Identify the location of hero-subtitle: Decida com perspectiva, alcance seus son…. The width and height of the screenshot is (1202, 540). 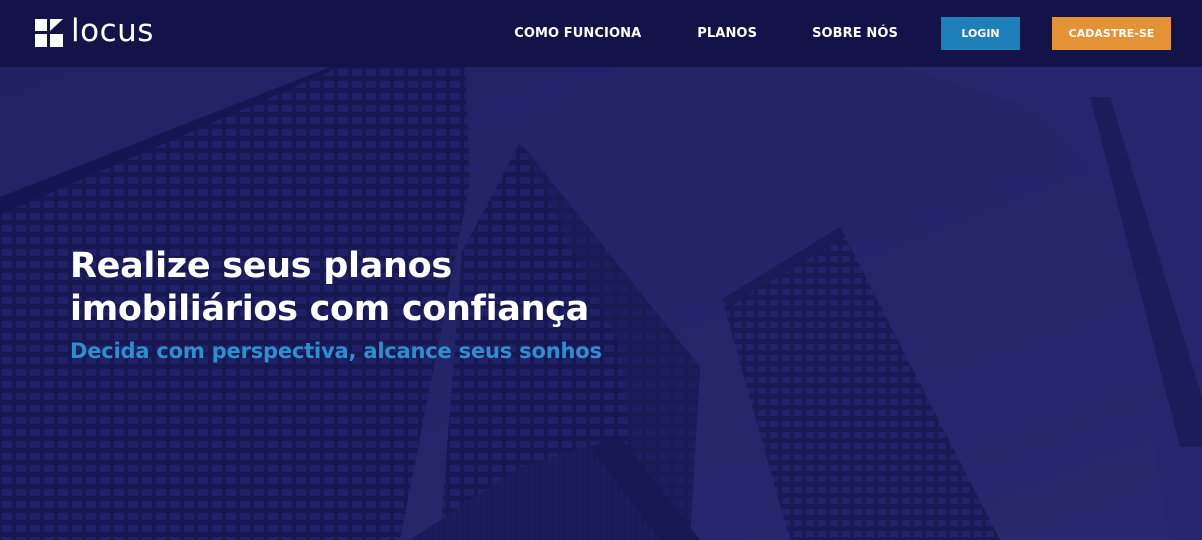
(336, 351).